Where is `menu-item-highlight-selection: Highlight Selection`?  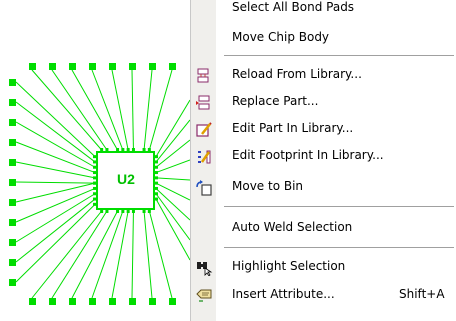 menu-item-highlight-selection: Highlight Selection is located at coordinates (323, 268).